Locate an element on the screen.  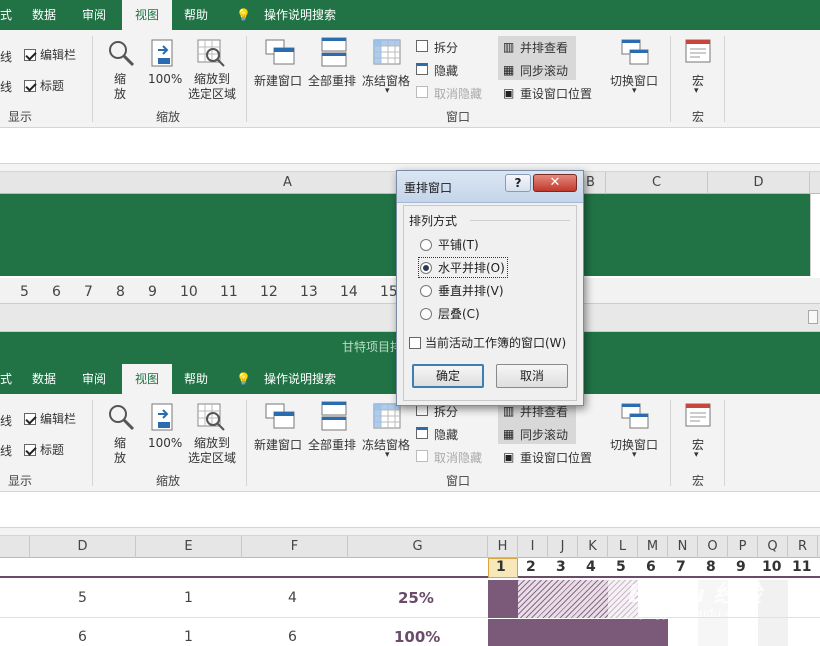
column-header-p: P is located at coordinates (743, 547).